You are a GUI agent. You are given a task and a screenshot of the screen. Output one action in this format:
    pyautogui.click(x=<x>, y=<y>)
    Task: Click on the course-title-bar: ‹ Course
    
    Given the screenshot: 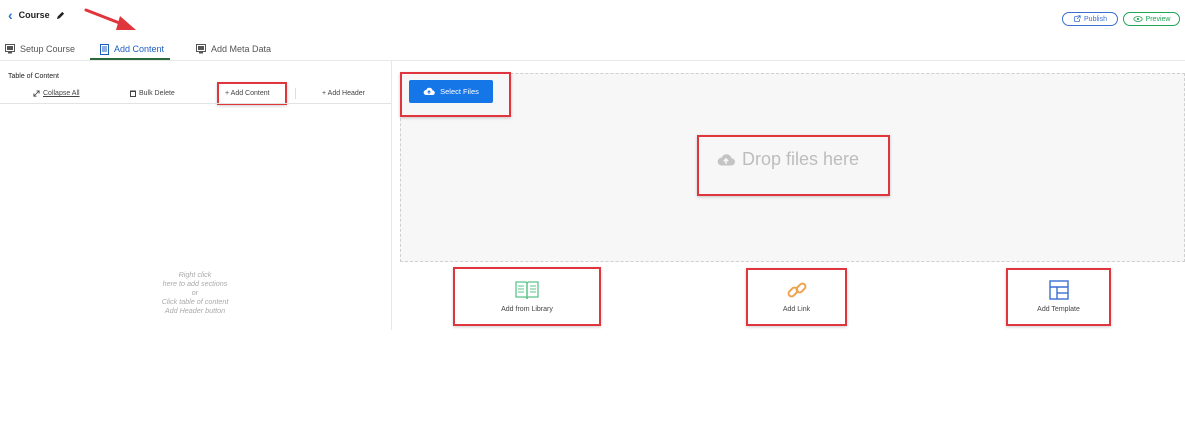 What is the action you would take?
    pyautogui.click(x=36, y=15)
    